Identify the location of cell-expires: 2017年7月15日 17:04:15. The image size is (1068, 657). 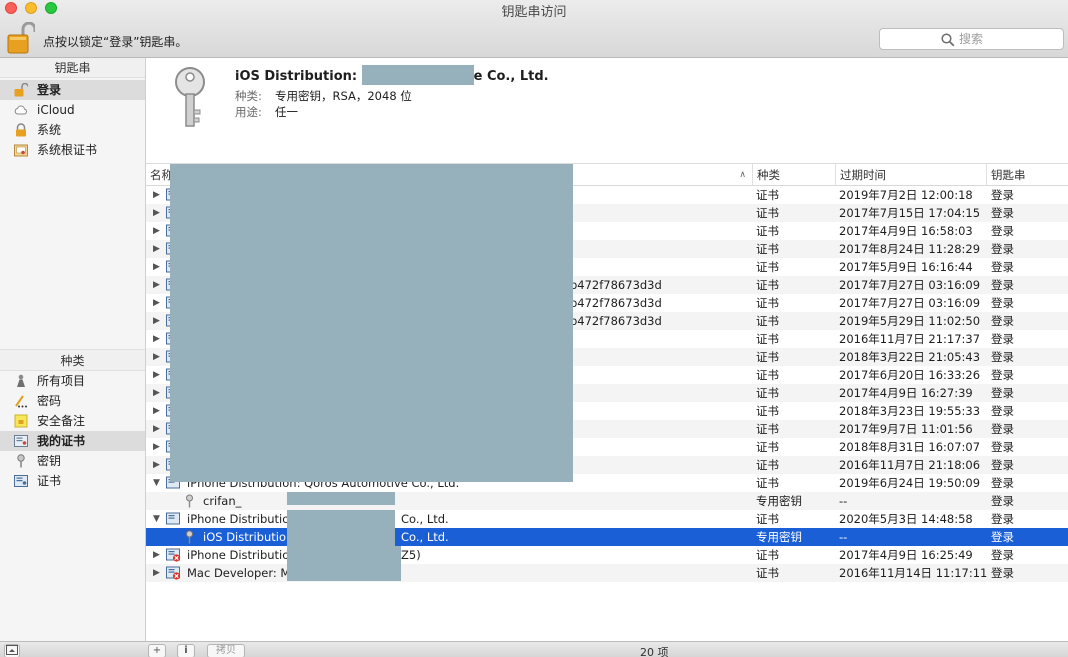
(910, 213).